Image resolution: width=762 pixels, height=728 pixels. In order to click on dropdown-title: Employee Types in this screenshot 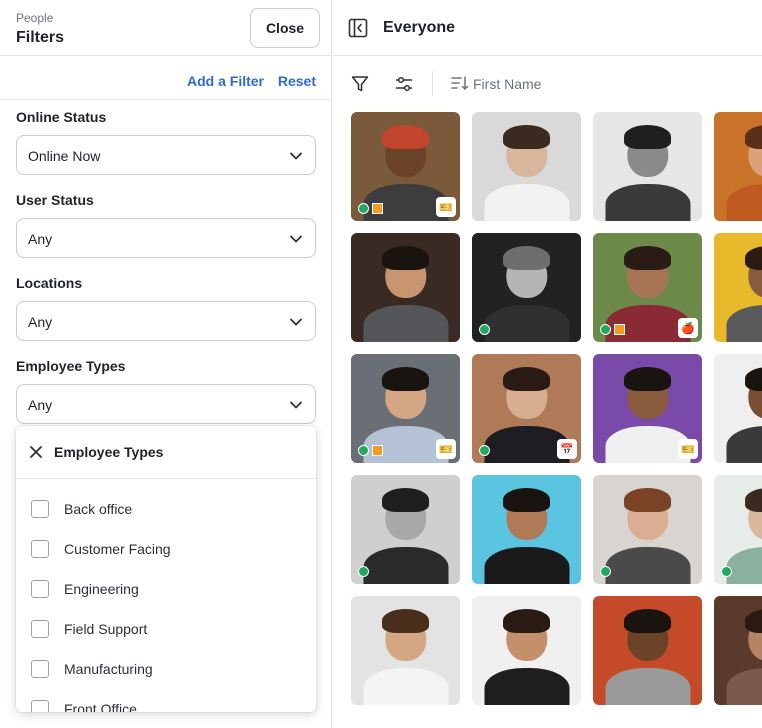, I will do `click(109, 452)`.